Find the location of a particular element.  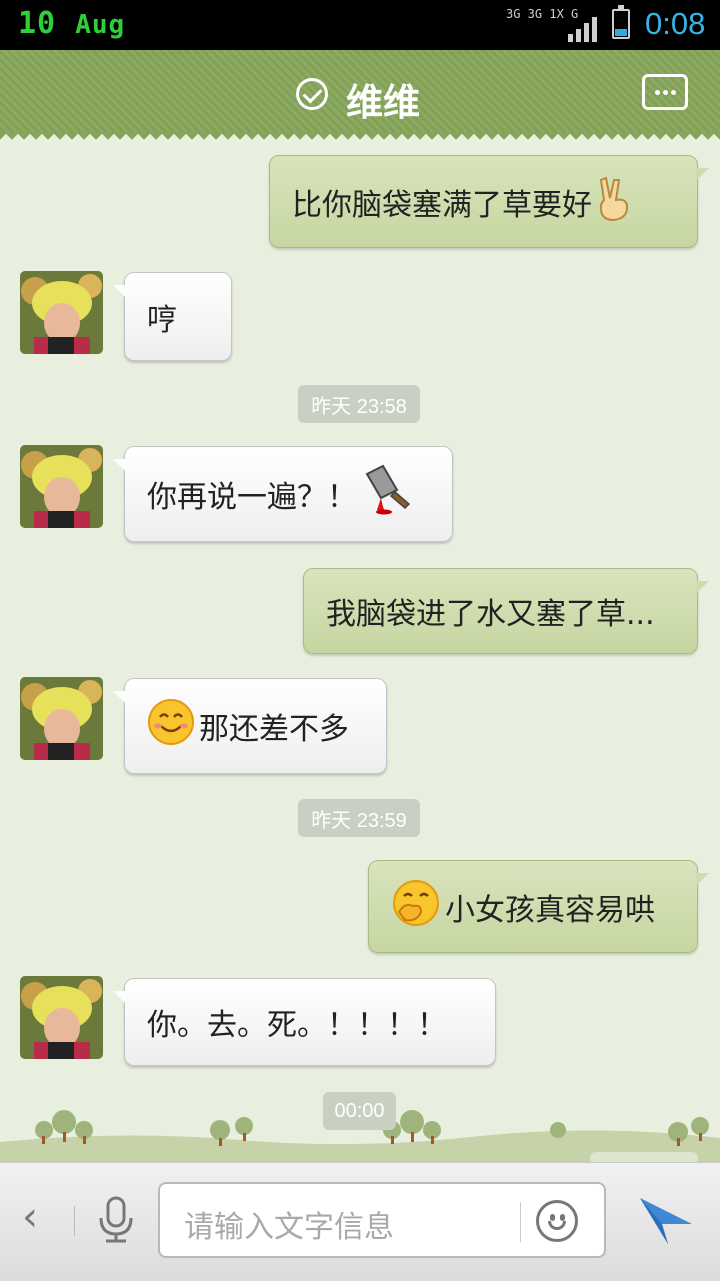

message-text: 那还差不多 is located at coordinates (274, 729).